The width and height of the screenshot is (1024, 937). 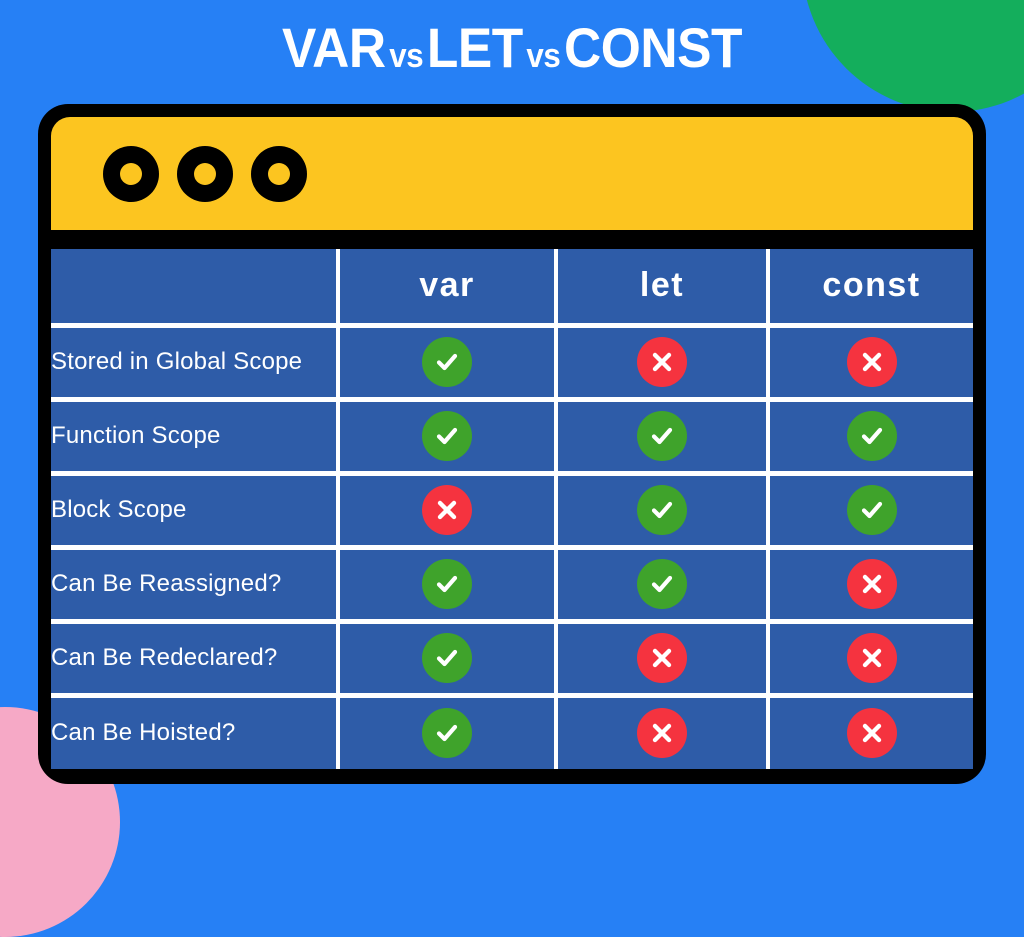 What do you see at coordinates (195, 363) in the screenshot?
I see `row-label: Stored in Global Scope` at bounding box center [195, 363].